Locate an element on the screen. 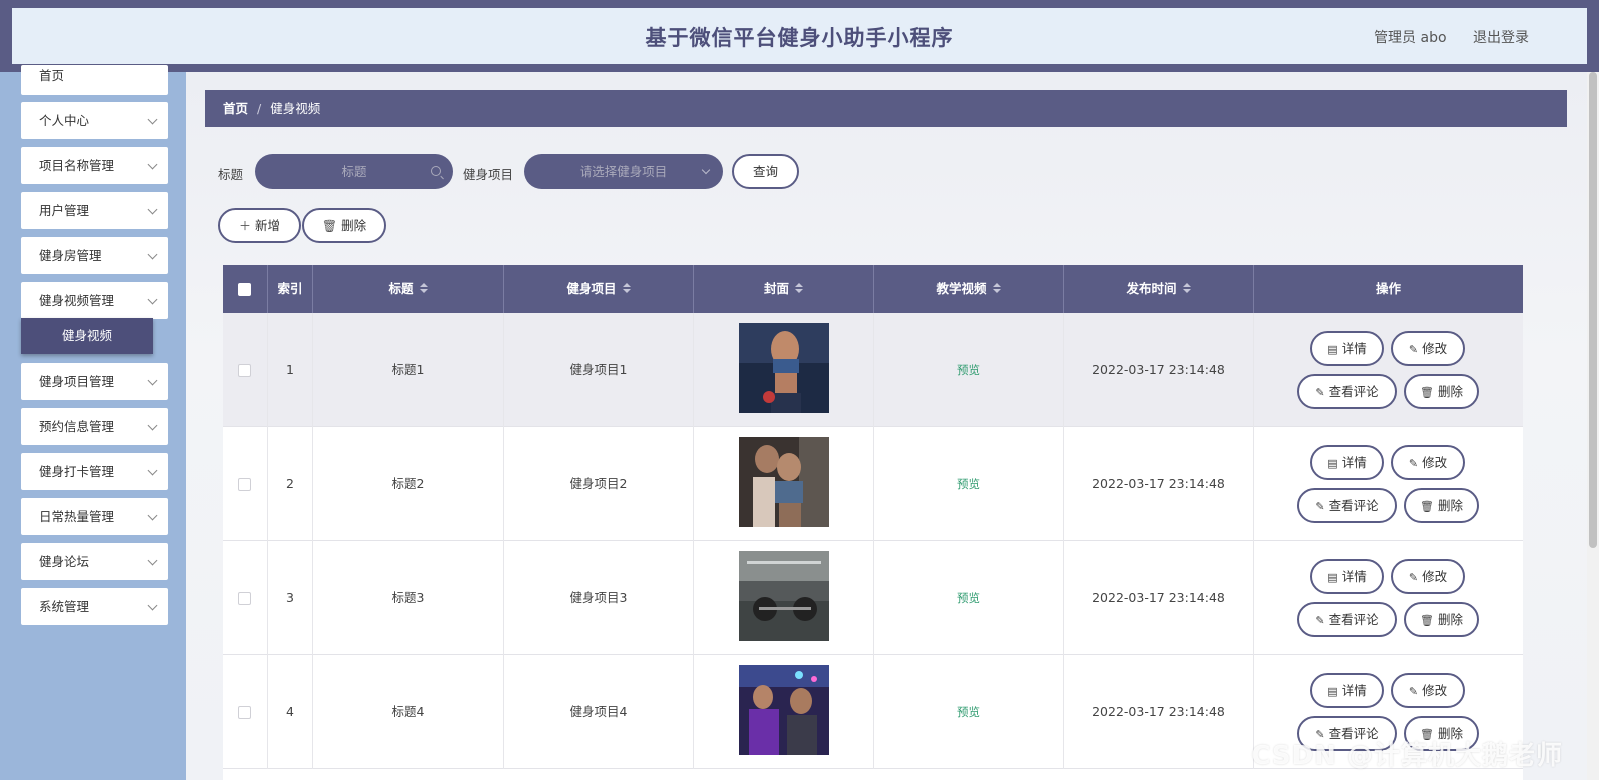 The height and width of the screenshot is (780, 1599). column-header-title: 标题 is located at coordinates (408, 289).